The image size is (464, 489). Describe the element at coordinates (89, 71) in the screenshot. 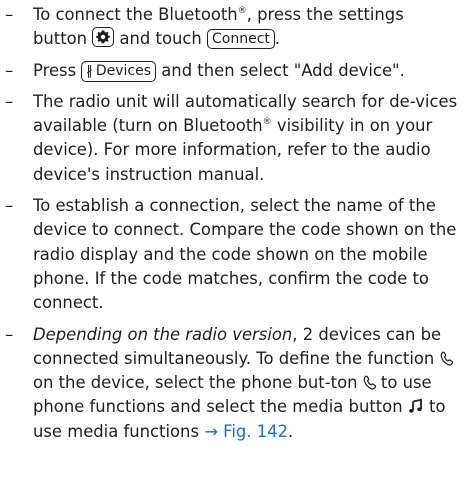

I see `bluetooth-icon: ∦` at that location.